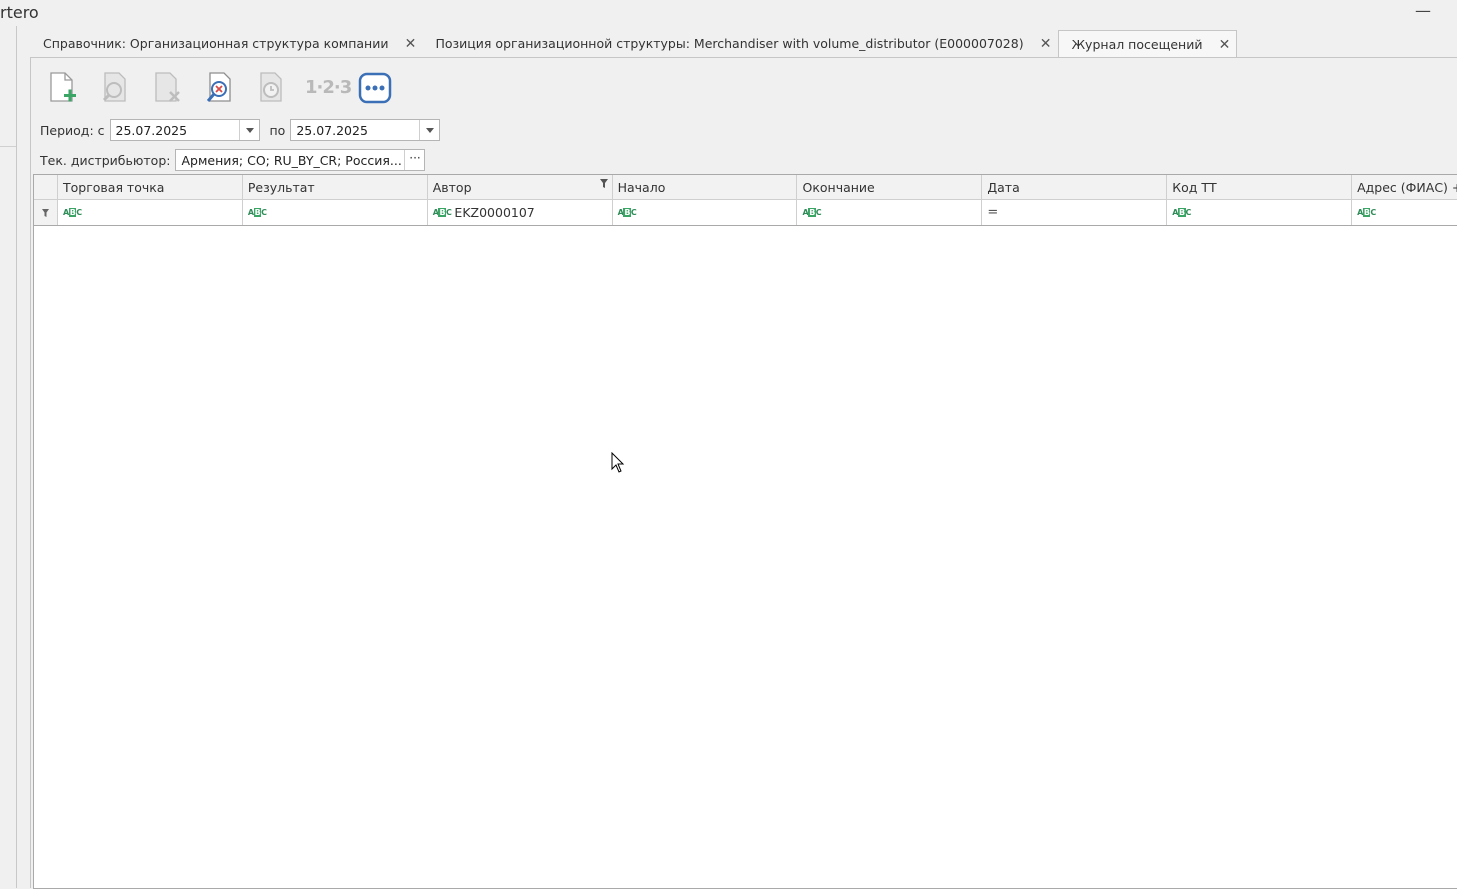 Image resolution: width=1457 pixels, height=889 pixels. Describe the element at coordinates (1137, 44) in the screenshot. I see `tab-label: Журнал посещений` at that location.